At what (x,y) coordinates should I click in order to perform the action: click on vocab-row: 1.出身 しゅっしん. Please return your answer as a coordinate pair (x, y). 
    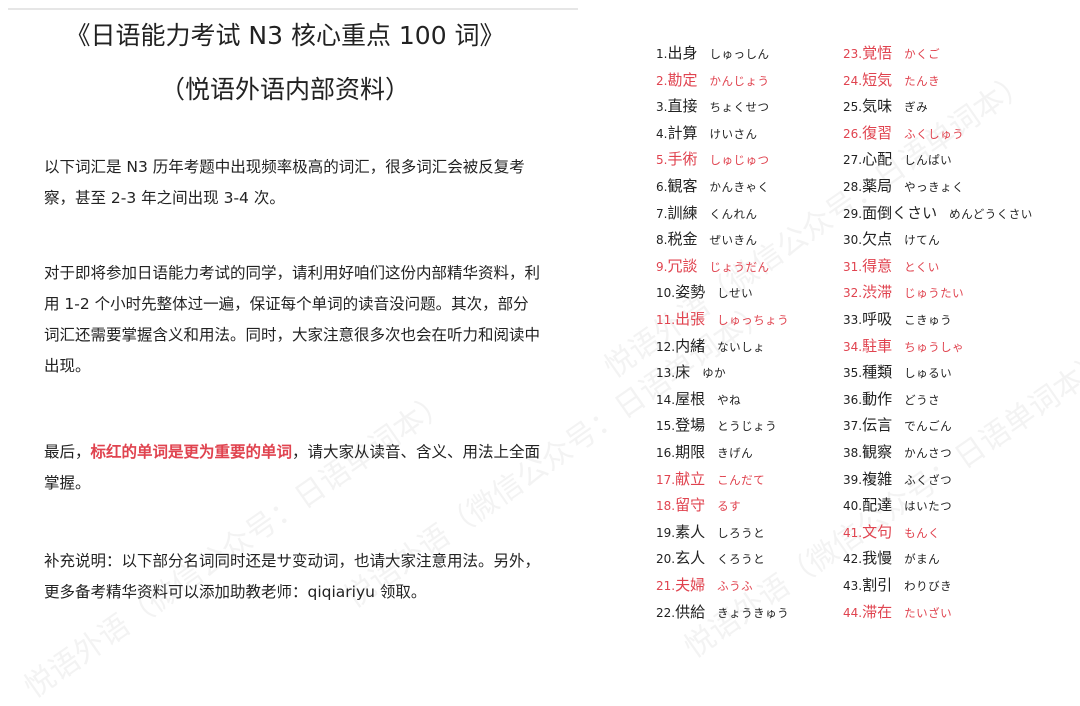
    Looking at the image, I should click on (712, 53).